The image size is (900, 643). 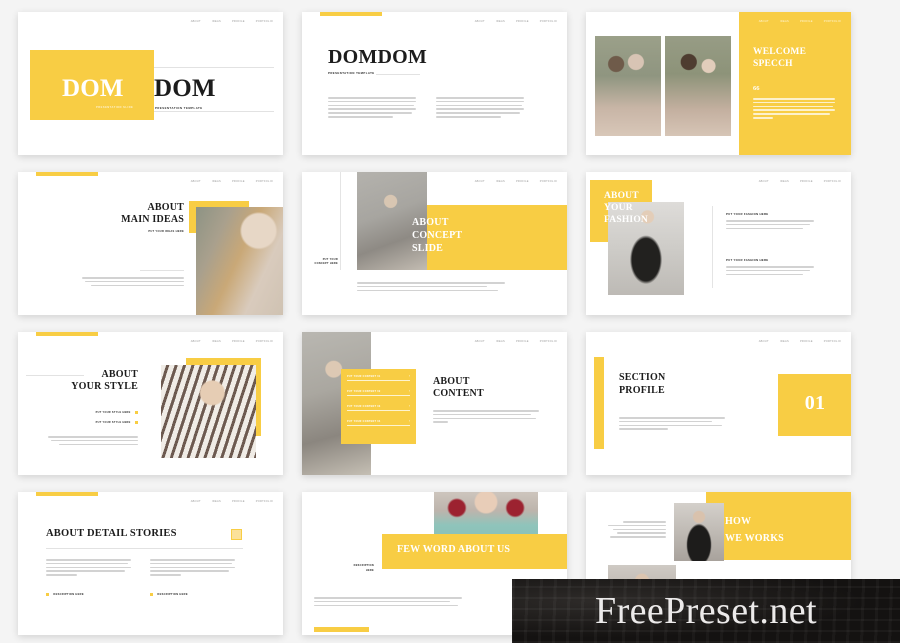 What do you see at coordinates (55, 375) in the screenshot?
I see `title-rule` at bounding box center [55, 375].